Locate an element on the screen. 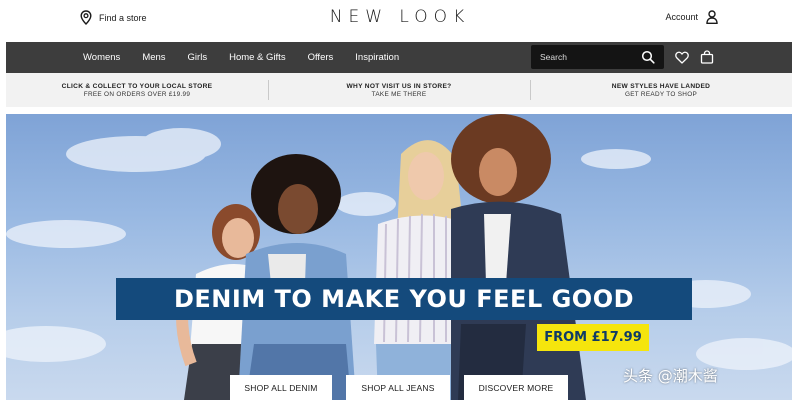 The width and height of the screenshot is (800, 400). brand-logo: NEW LOOK is located at coordinates (400, 17).